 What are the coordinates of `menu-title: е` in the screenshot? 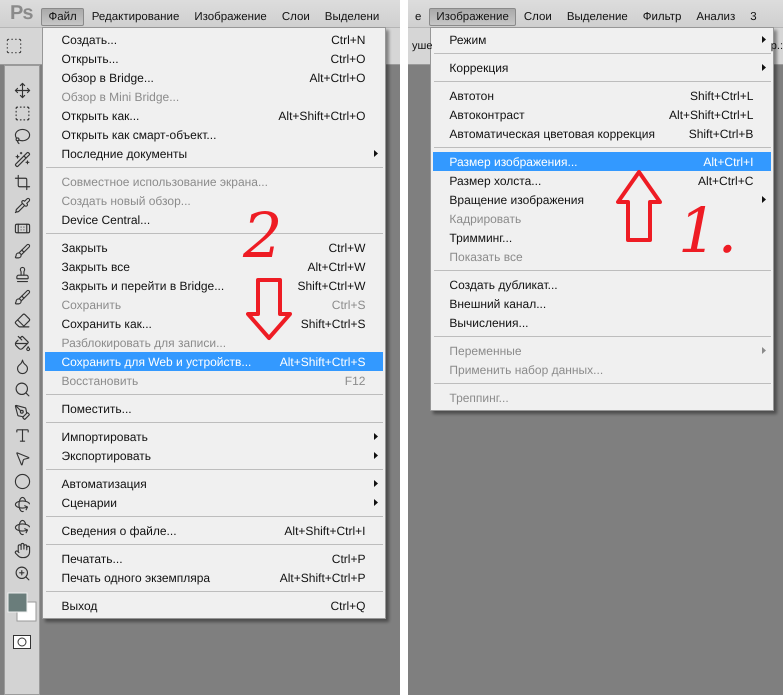 It's located at (418, 17).